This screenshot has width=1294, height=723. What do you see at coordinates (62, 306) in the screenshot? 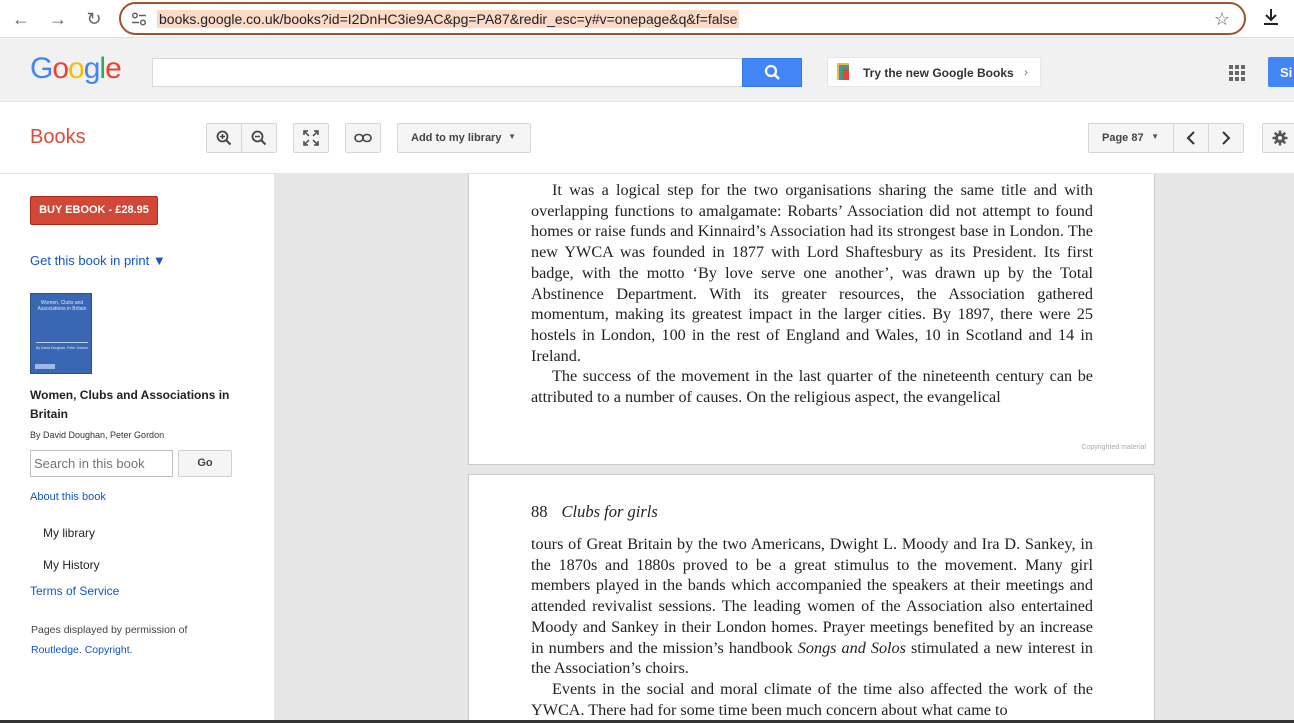
I see `cover-title: Women, Clubs and Associations in Britain` at bounding box center [62, 306].